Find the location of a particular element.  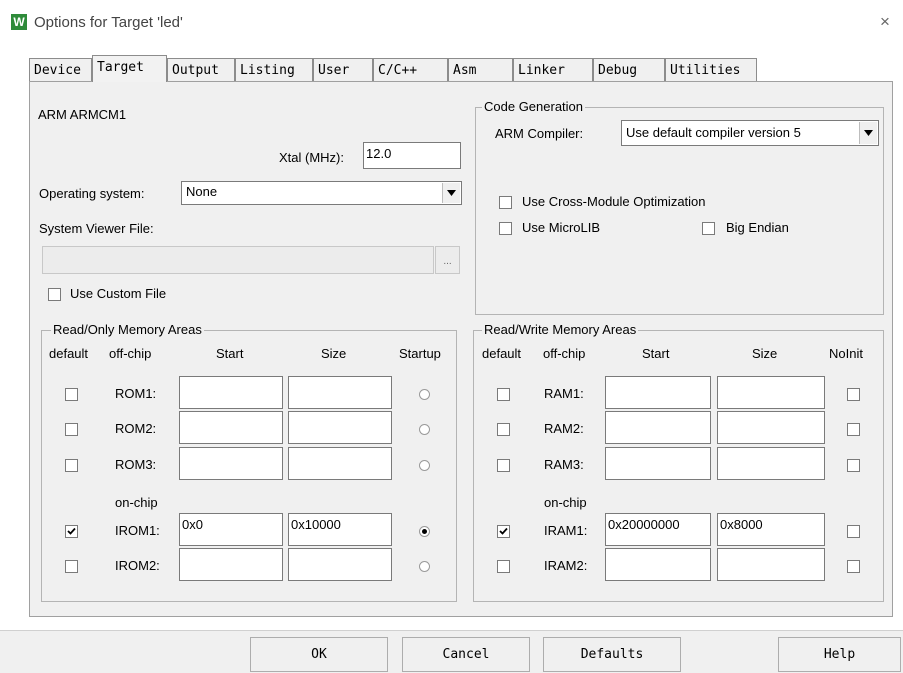

use-custom-file-label: Use Custom File is located at coordinates (118, 293).